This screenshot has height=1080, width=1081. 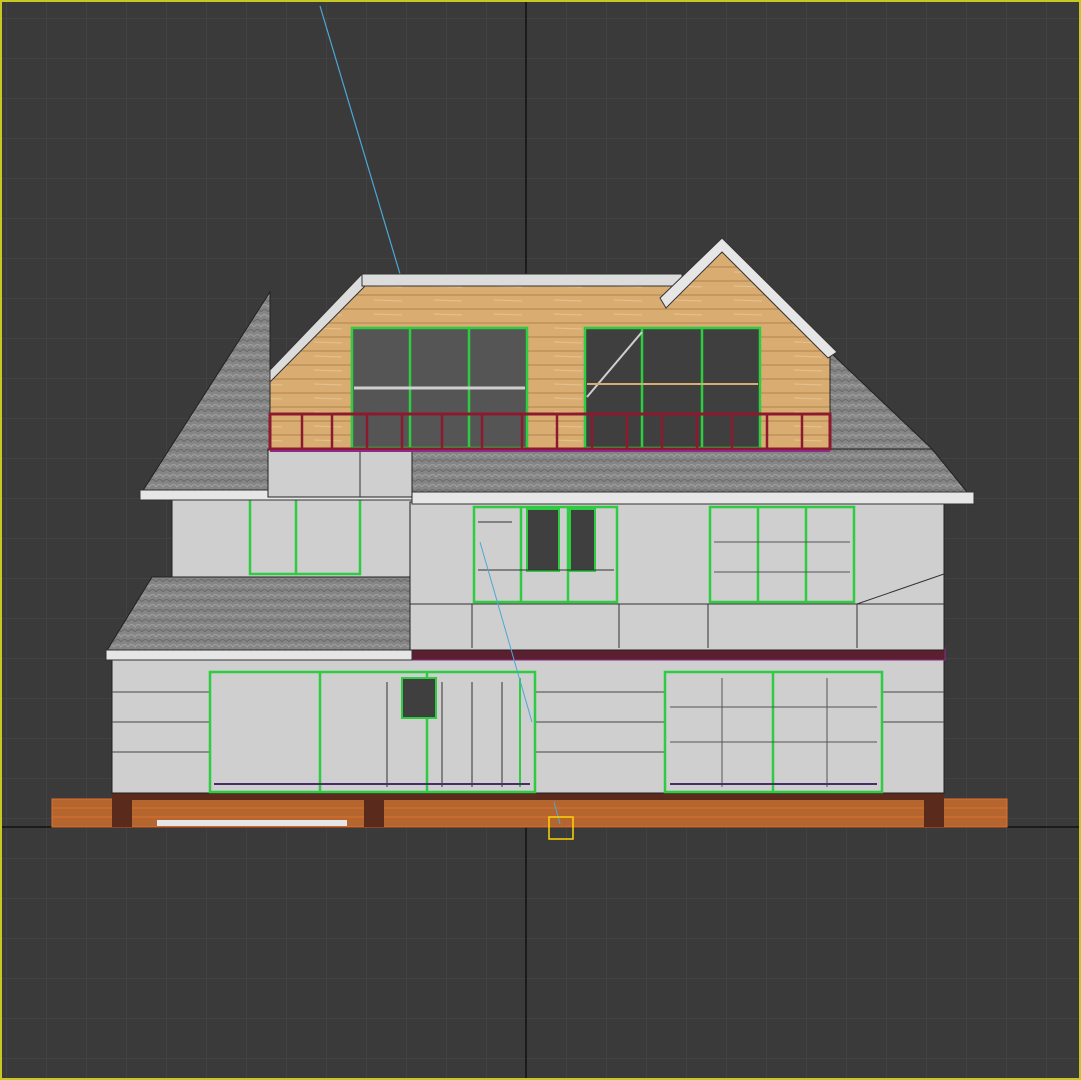 What do you see at coordinates (693, 498) in the screenshot?
I see `roof-fascia` at bounding box center [693, 498].